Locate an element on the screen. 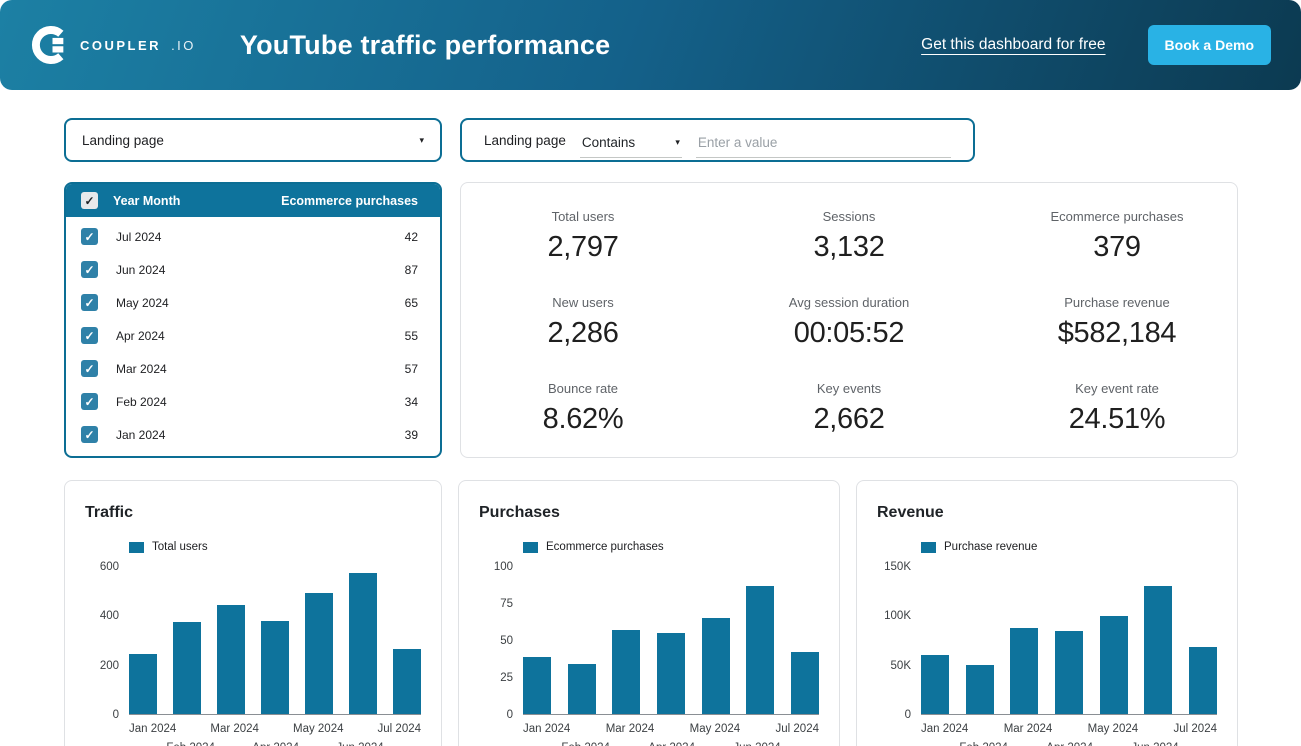  x-axis-labels-secondary: Feb 2024 Apr 2024 Jun 2024 is located at coordinates (275, 744).